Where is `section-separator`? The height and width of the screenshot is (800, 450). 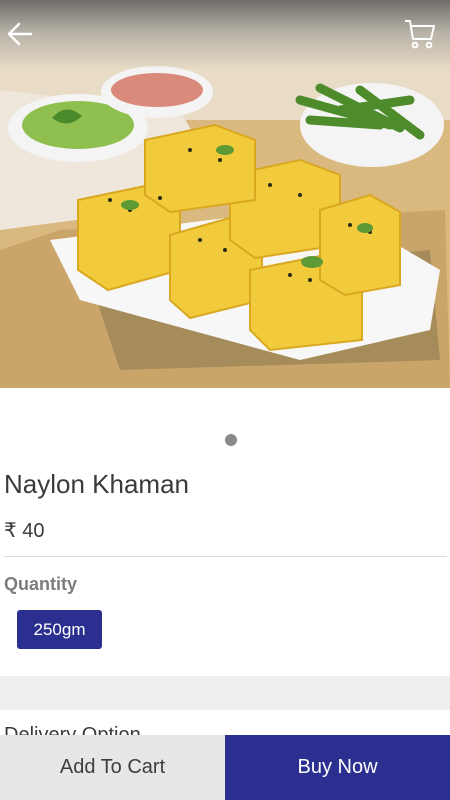 section-separator is located at coordinates (225, 693).